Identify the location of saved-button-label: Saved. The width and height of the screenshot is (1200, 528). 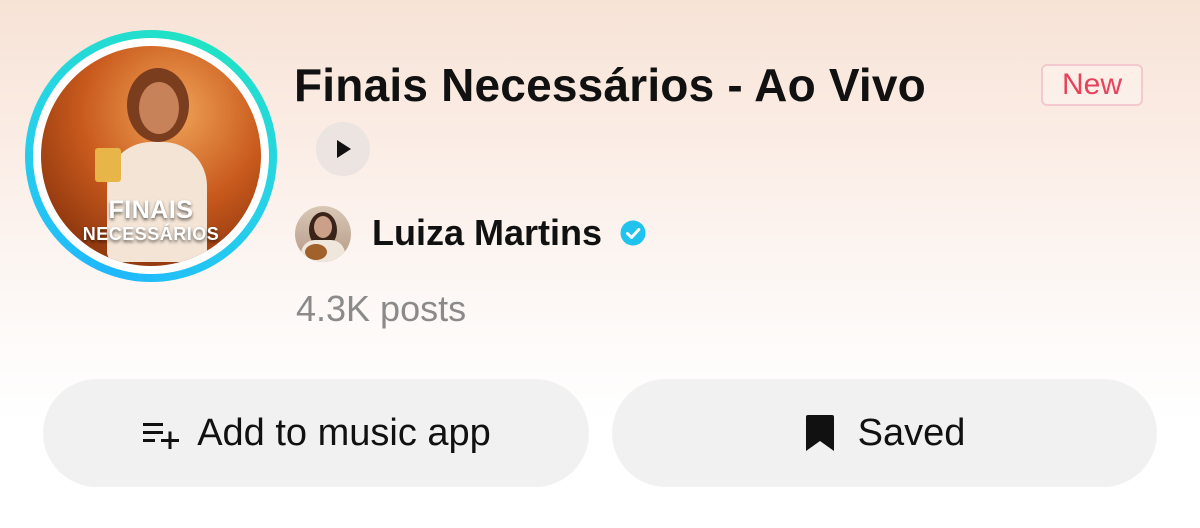
(911, 432).